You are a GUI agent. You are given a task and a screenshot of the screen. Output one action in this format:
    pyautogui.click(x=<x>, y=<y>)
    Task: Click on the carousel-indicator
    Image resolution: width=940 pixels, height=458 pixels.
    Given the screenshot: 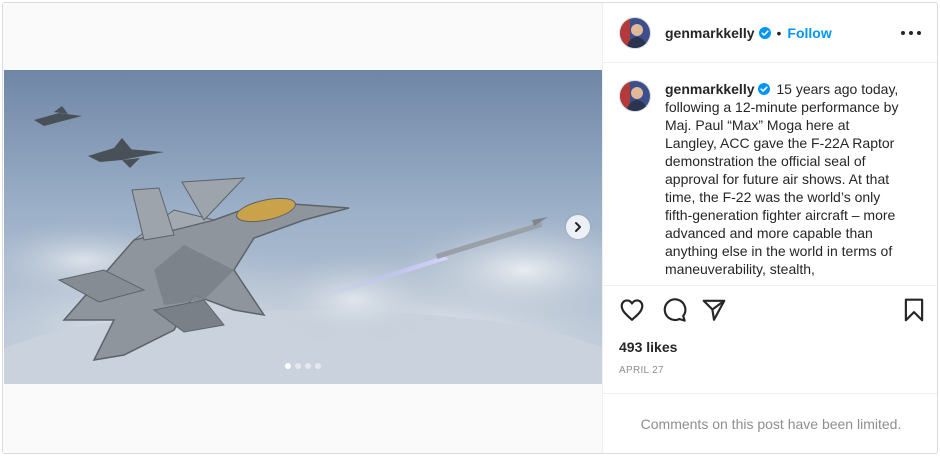 What is the action you would take?
    pyautogui.click(x=303, y=366)
    